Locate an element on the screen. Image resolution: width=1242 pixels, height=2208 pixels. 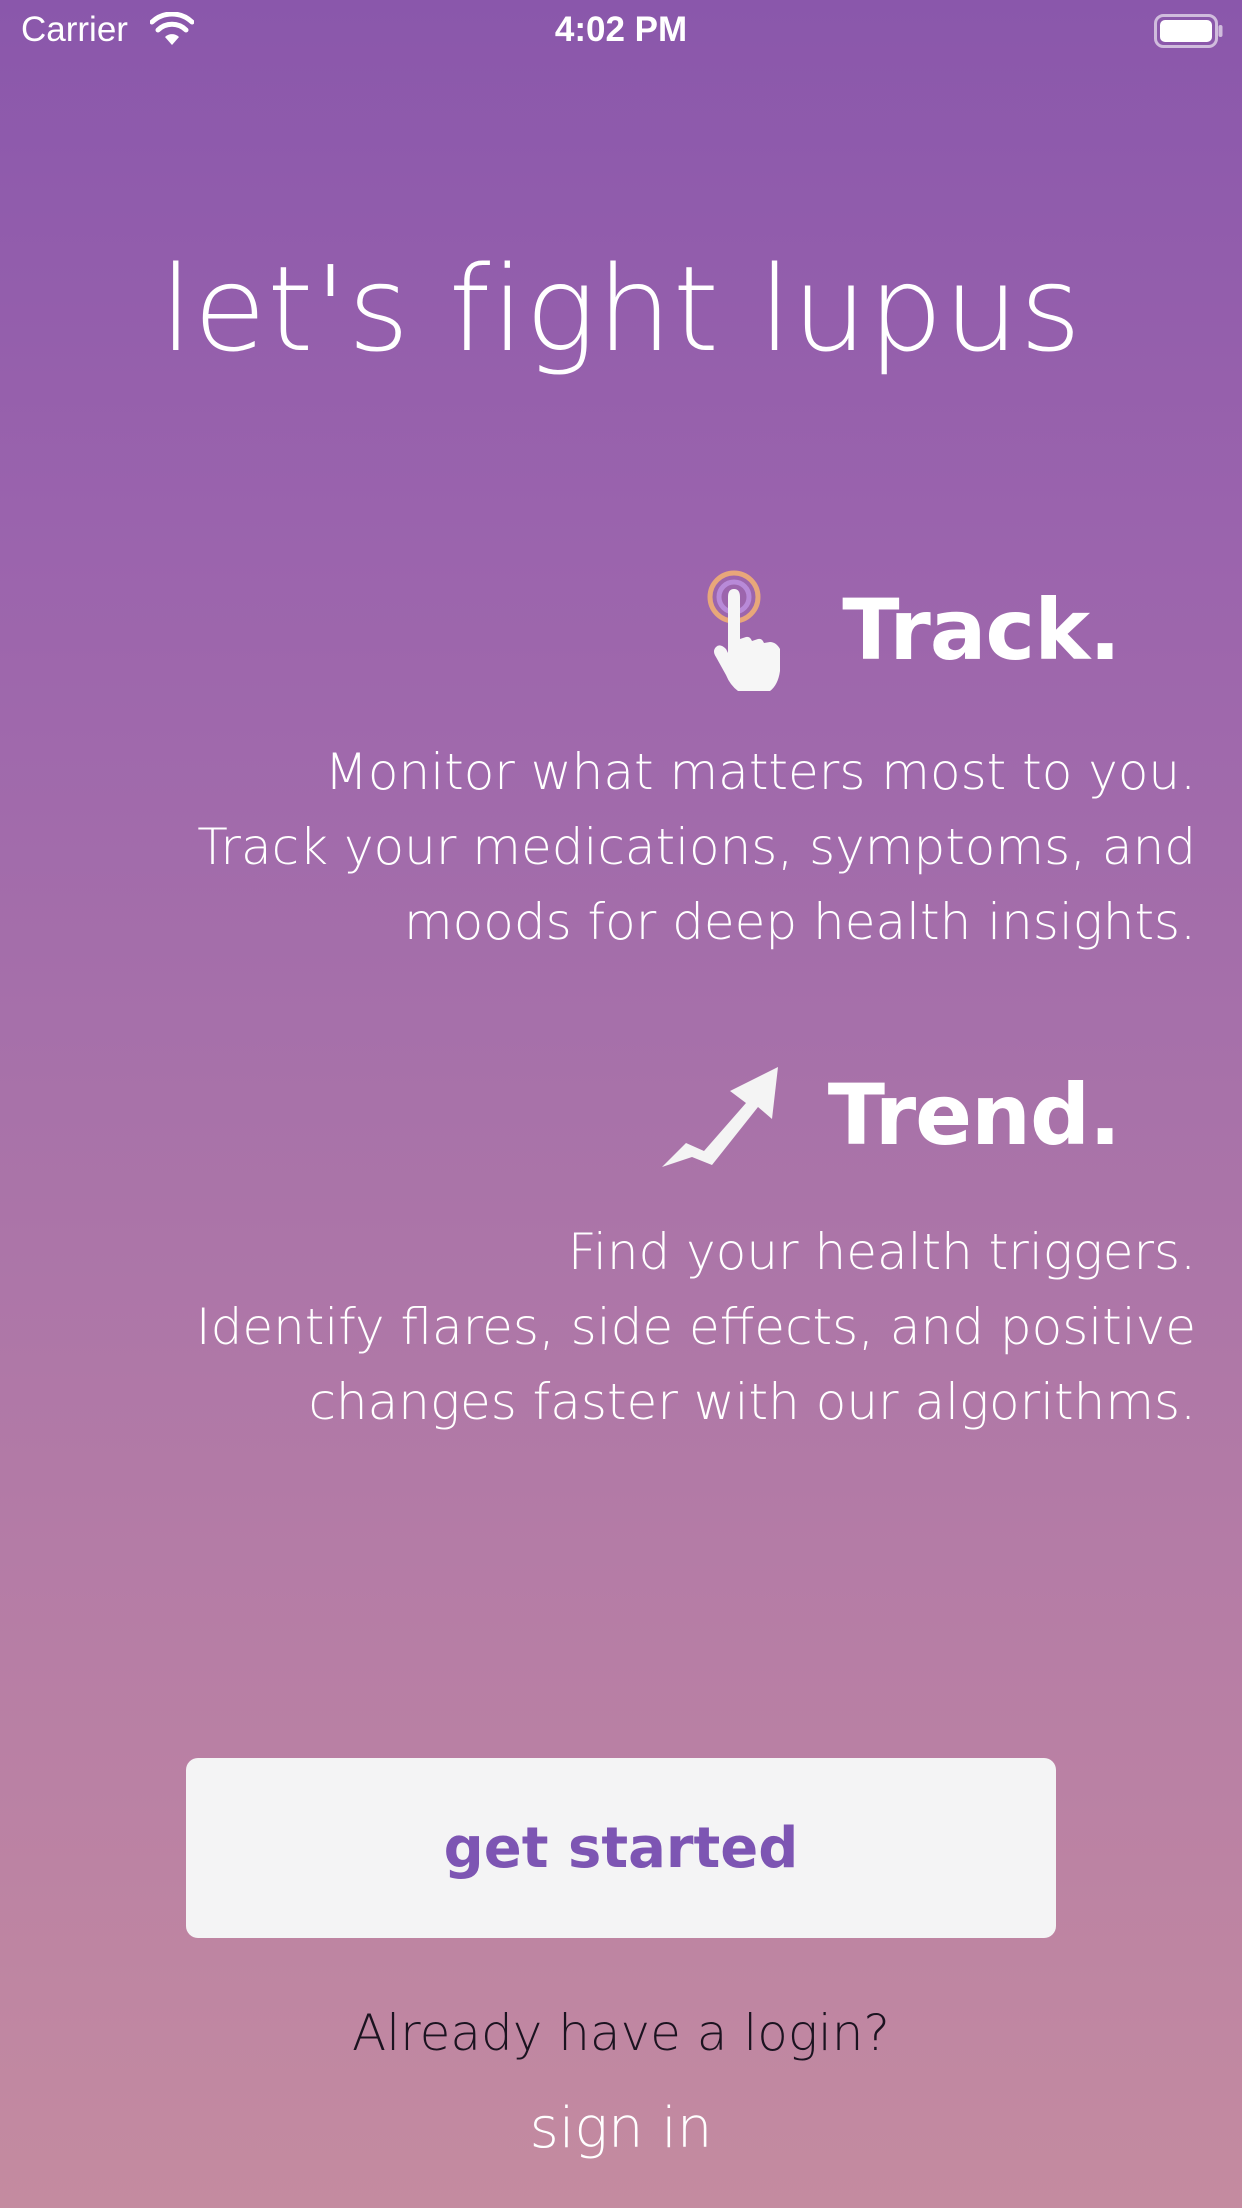
feature-trend-header: Trend. is located at coordinates (890, 1115).